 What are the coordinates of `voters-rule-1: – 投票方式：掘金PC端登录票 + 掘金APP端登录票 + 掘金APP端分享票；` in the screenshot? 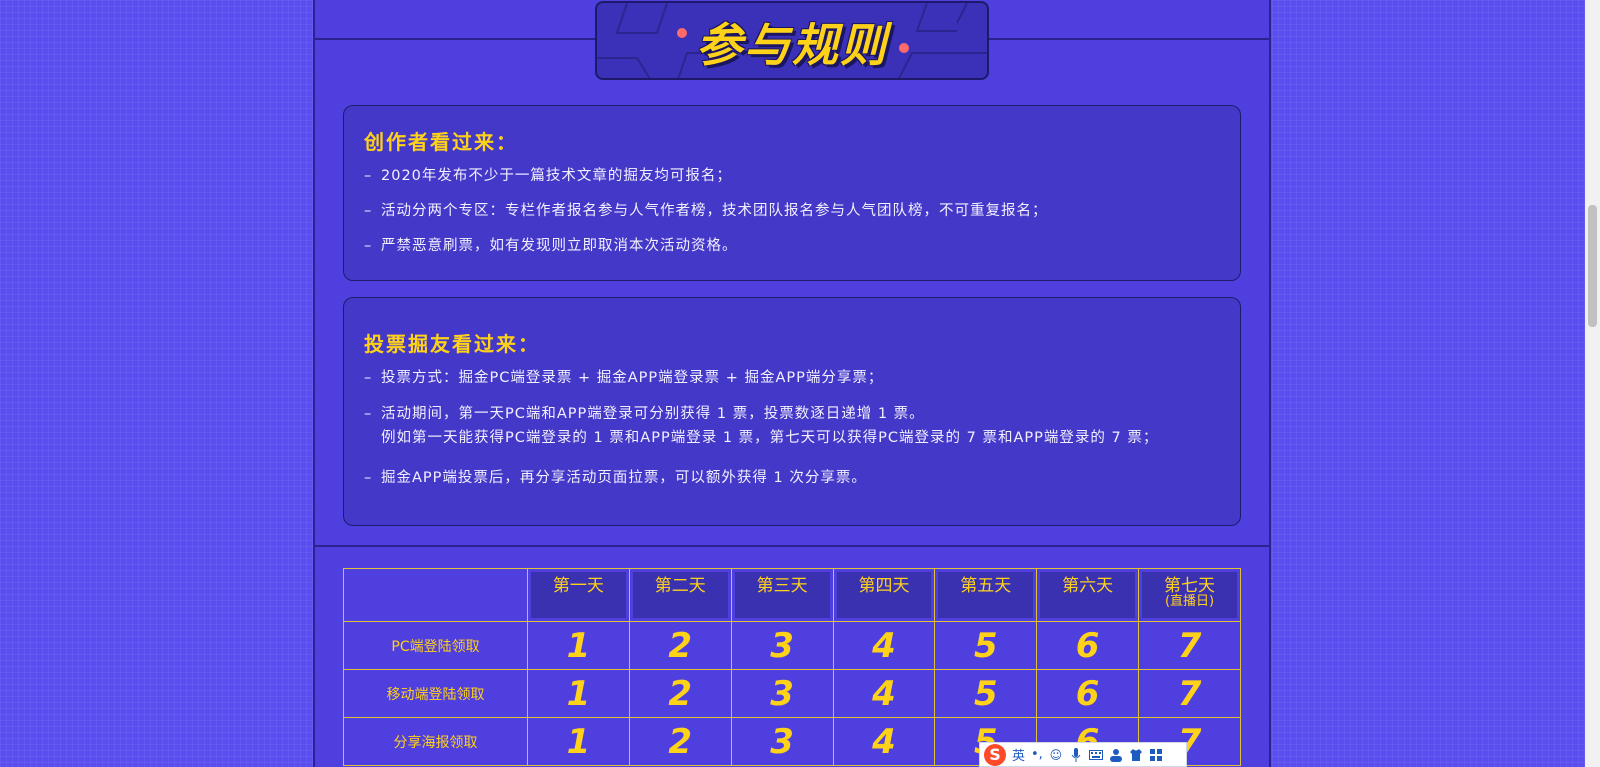 It's located at (624, 378).